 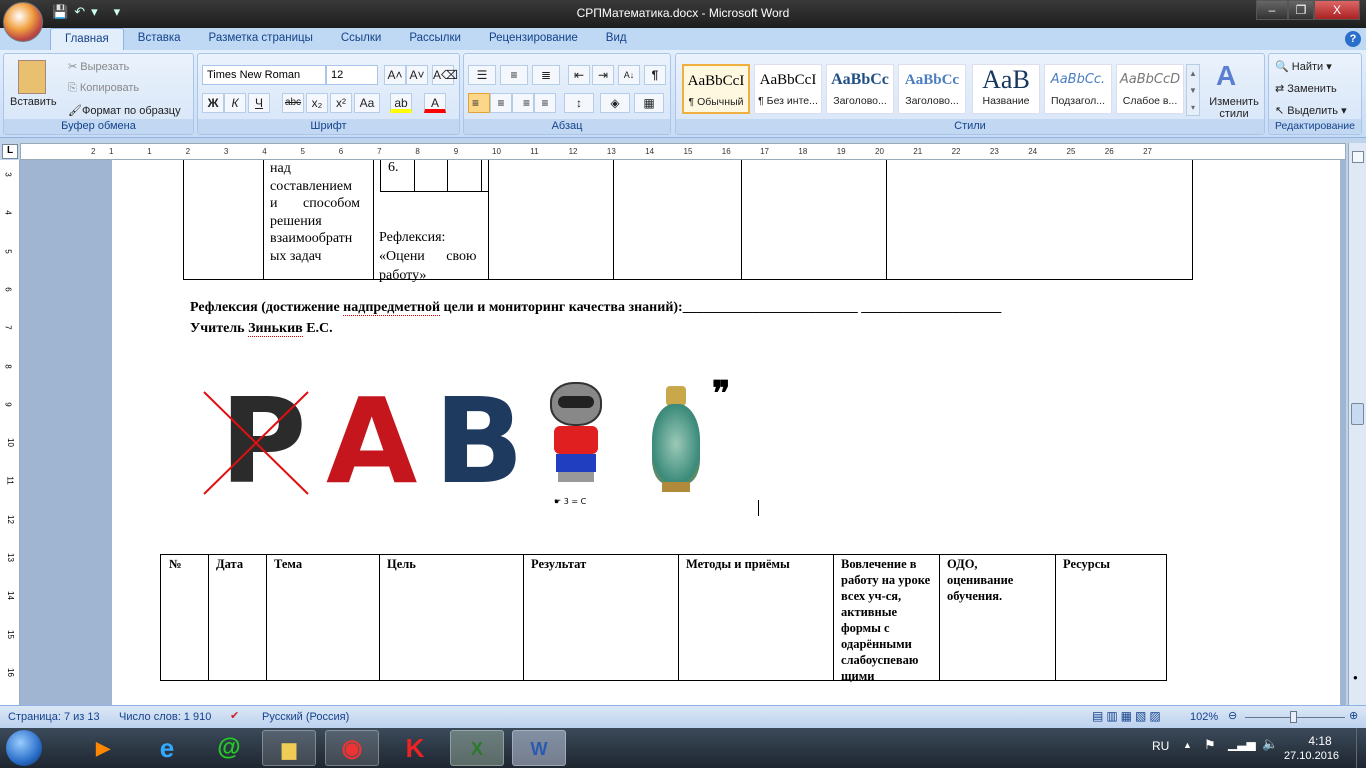 What do you see at coordinates (10, 596) in the screenshot?
I see `ruler-tick-label: 14` at bounding box center [10, 596].